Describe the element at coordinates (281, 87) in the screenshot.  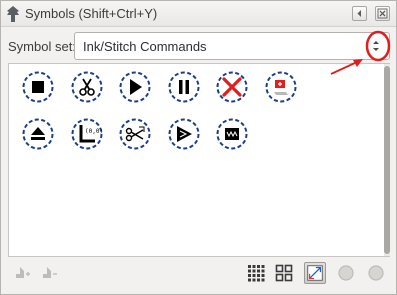
I see `ignore-layer-icon` at that location.